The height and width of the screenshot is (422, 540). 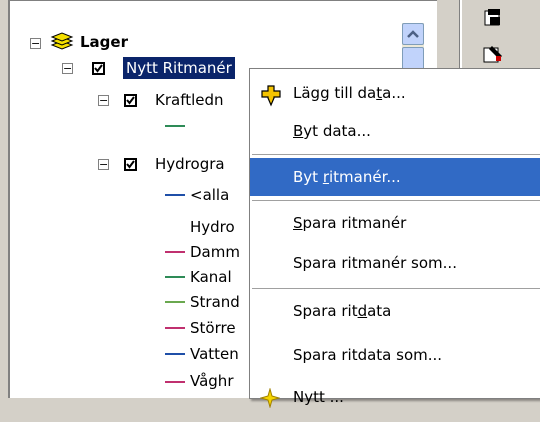 I want to click on legend-label-storre: Större, so click(x=213, y=328).